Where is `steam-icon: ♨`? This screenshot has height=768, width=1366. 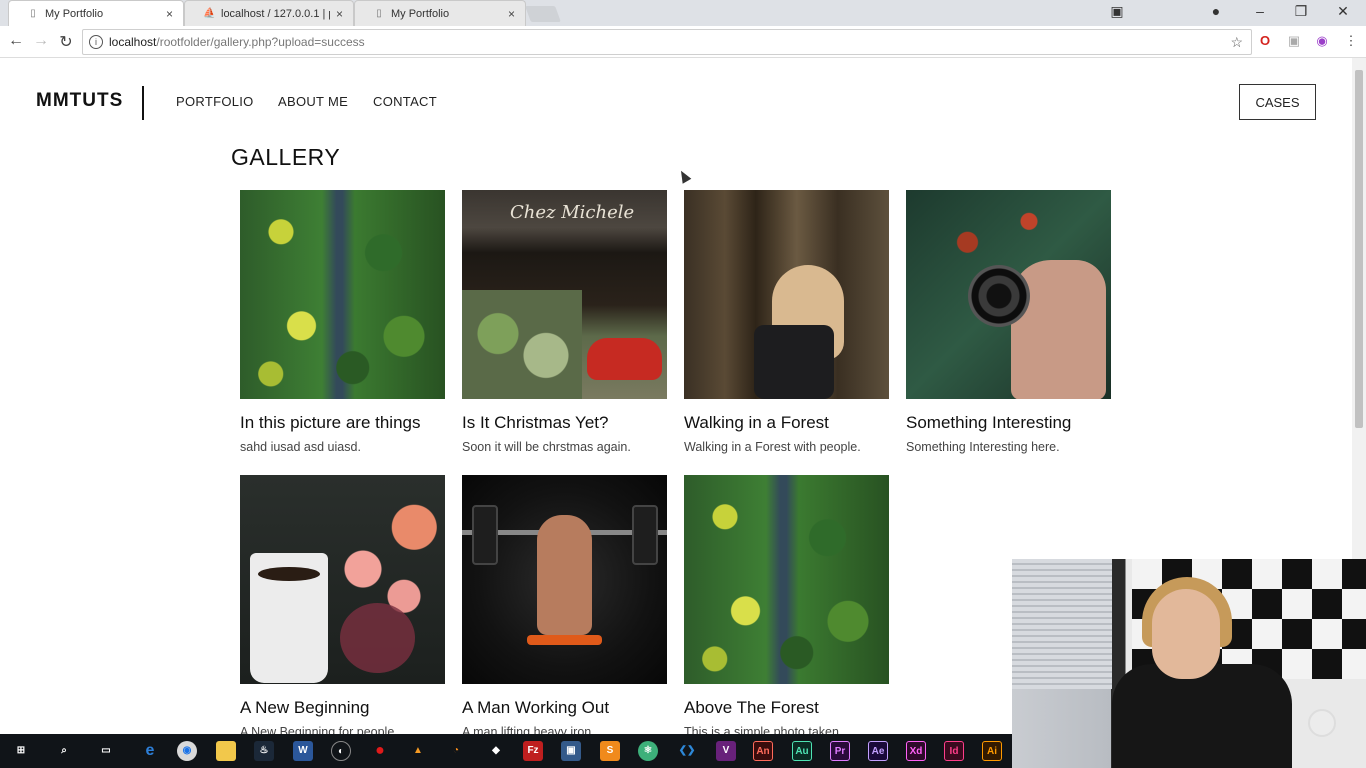 steam-icon: ♨ is located at coordinates (264, 751).